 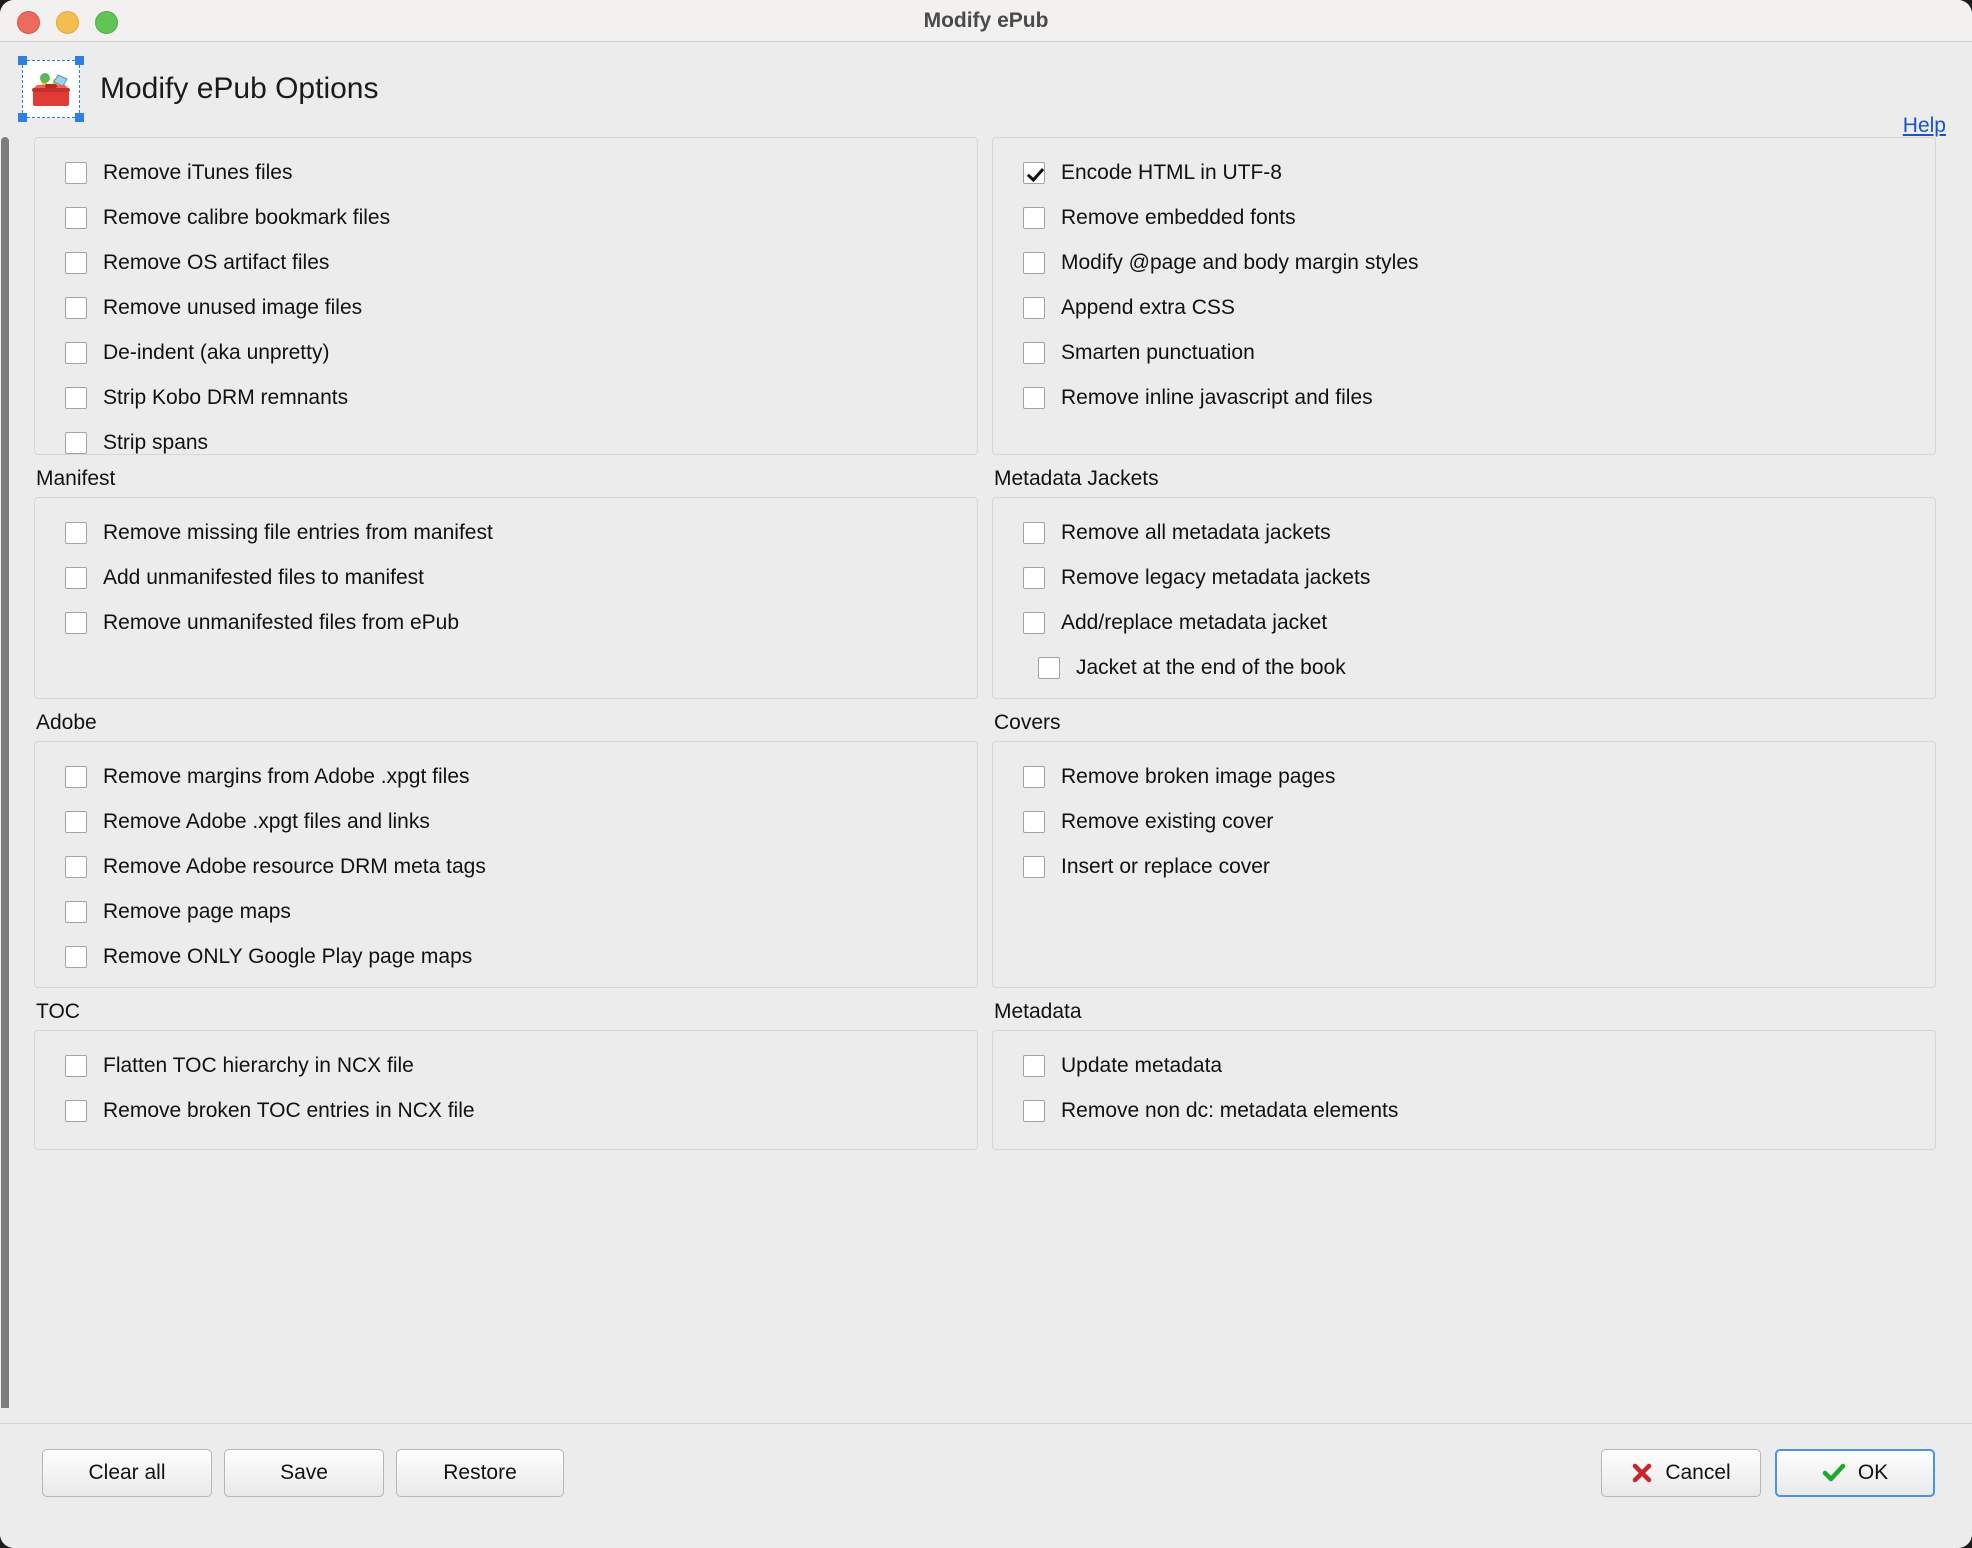 I want to click on option-label: Update metadata, so click(x=1141, y=1066).